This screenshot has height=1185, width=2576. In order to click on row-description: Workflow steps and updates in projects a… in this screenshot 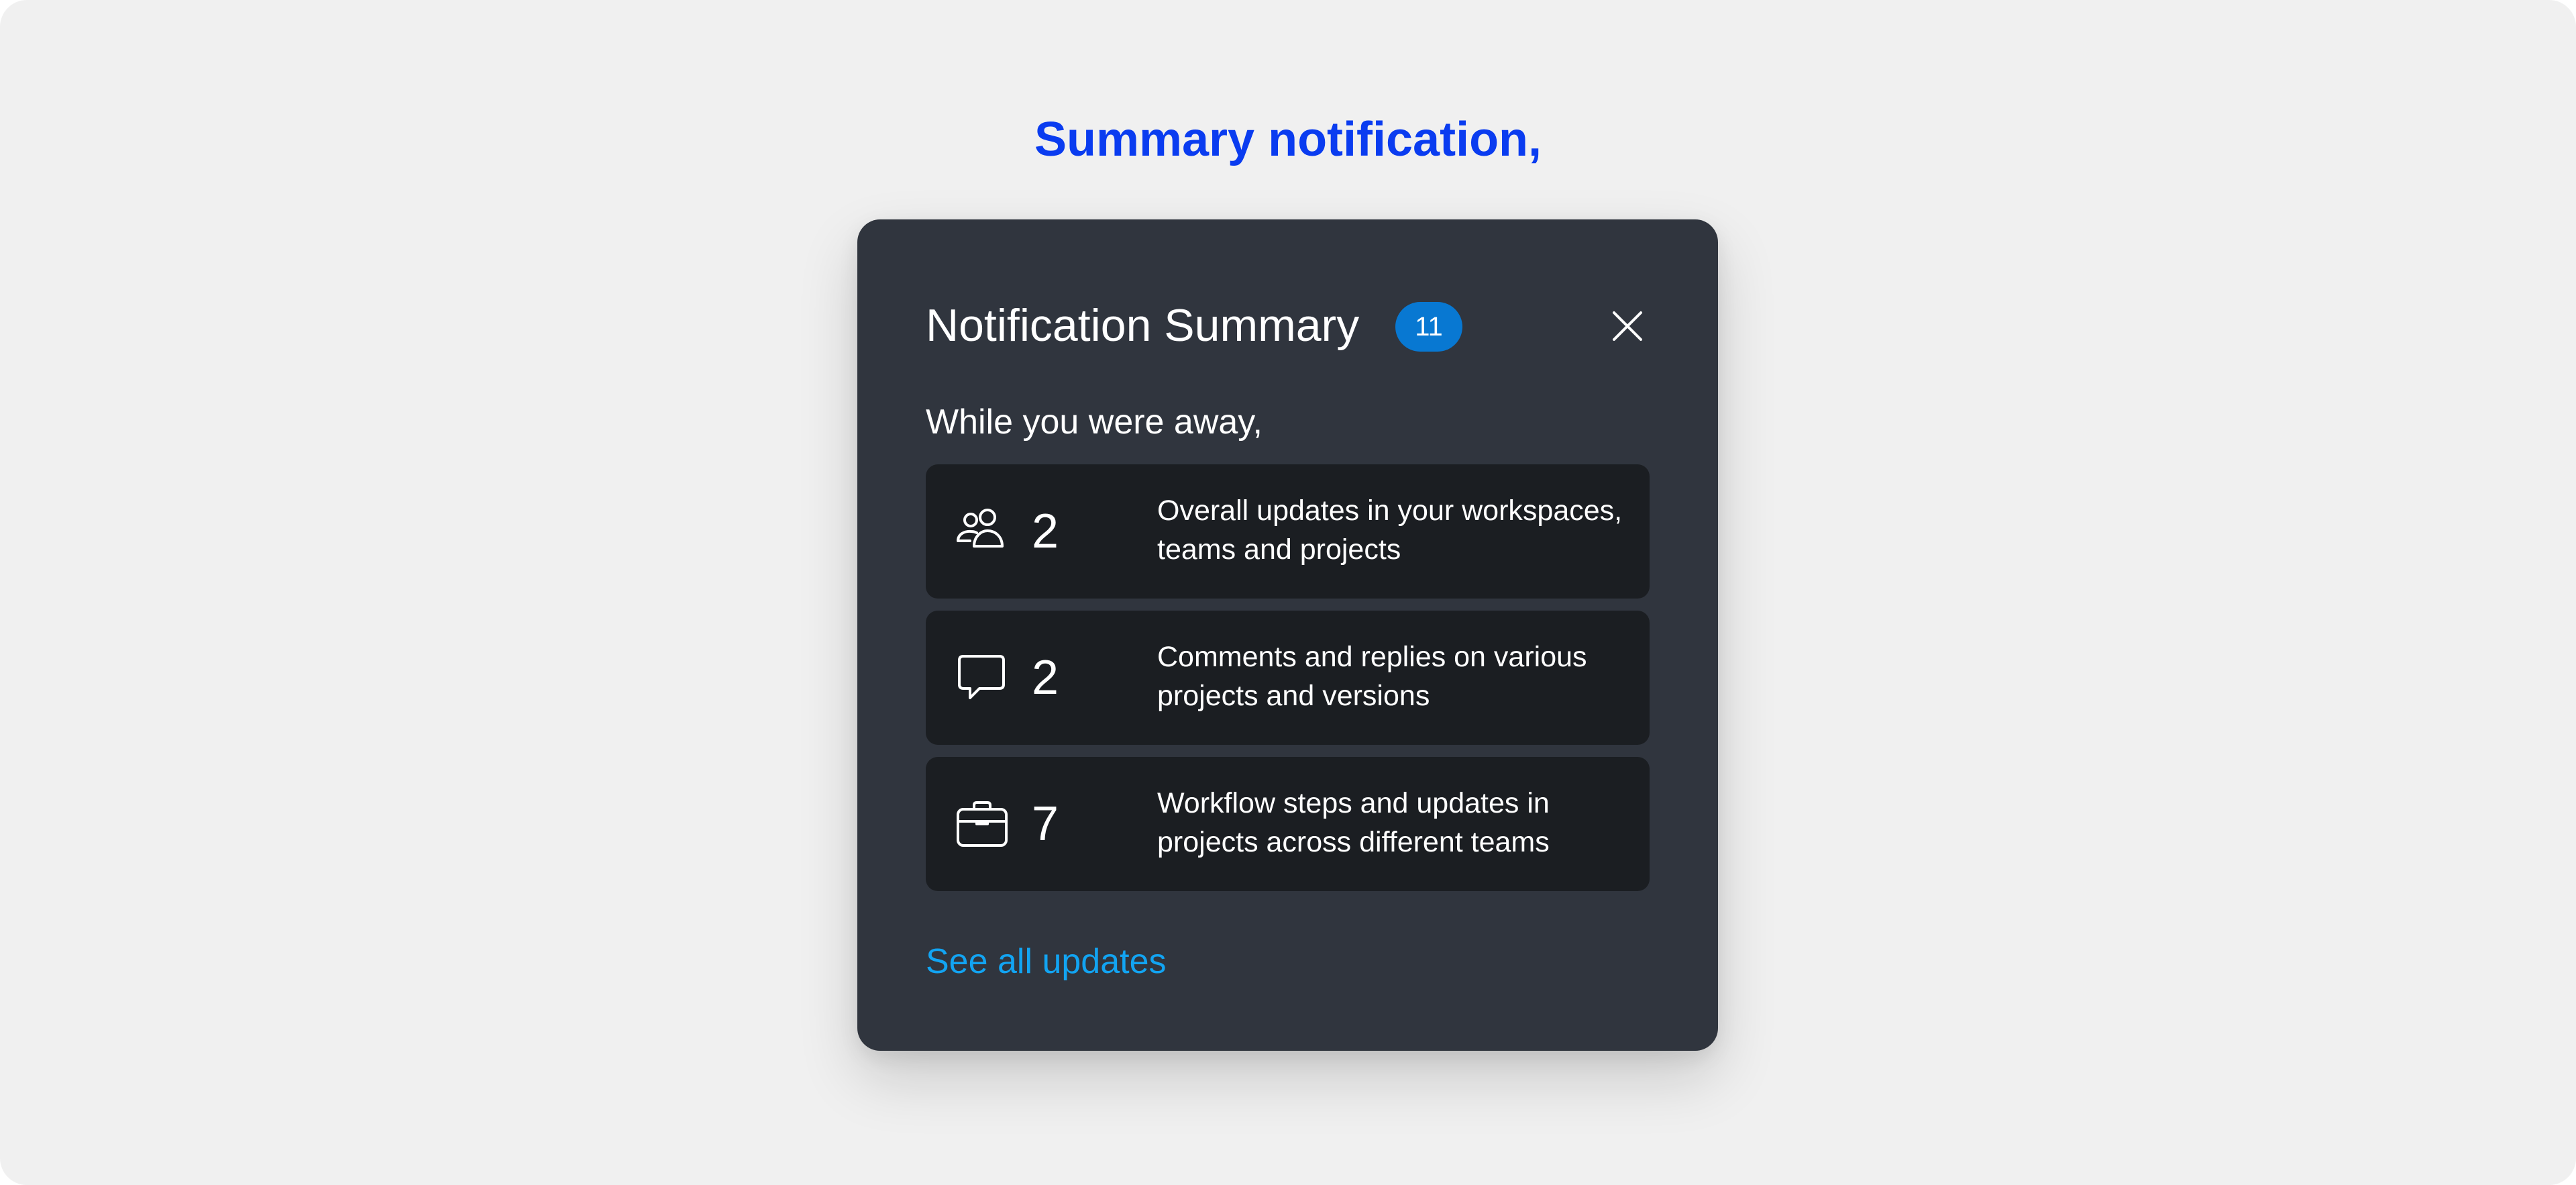, I will do `click(1353, 822)`.